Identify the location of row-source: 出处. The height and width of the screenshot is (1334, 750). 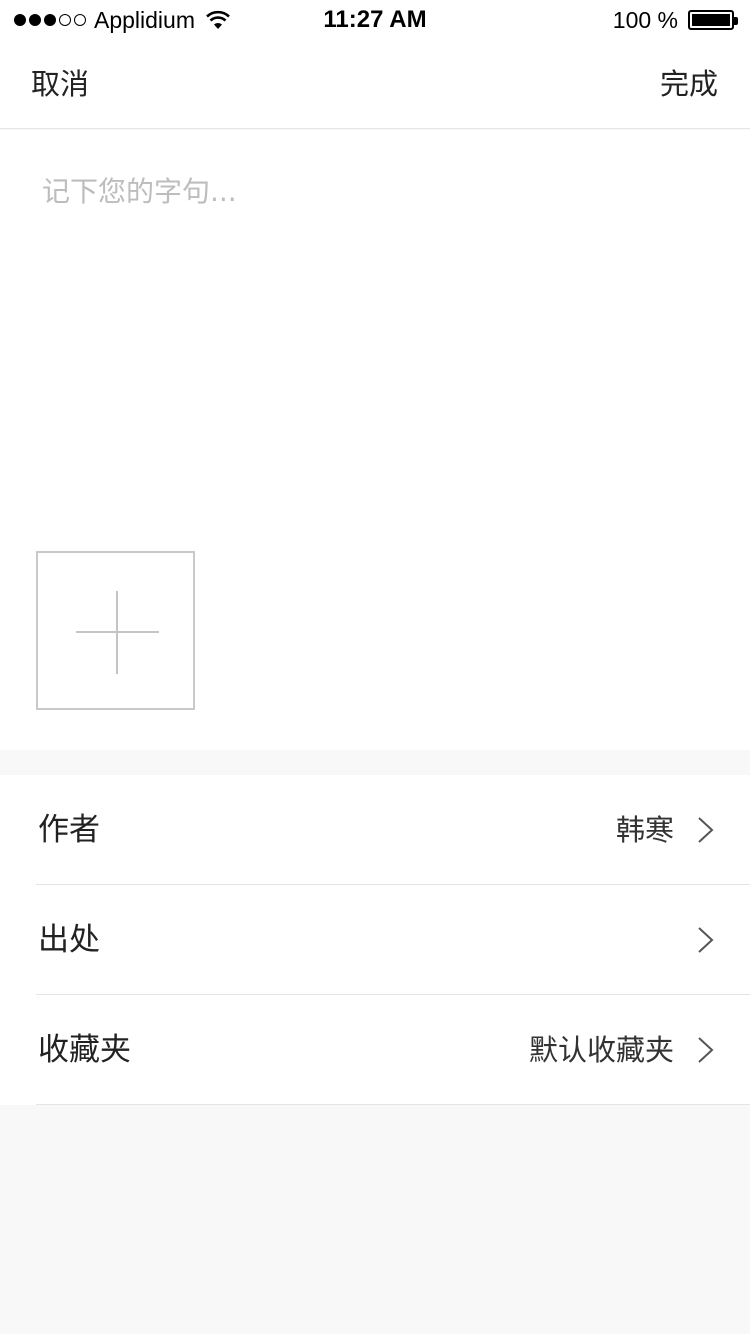
(375, 940).